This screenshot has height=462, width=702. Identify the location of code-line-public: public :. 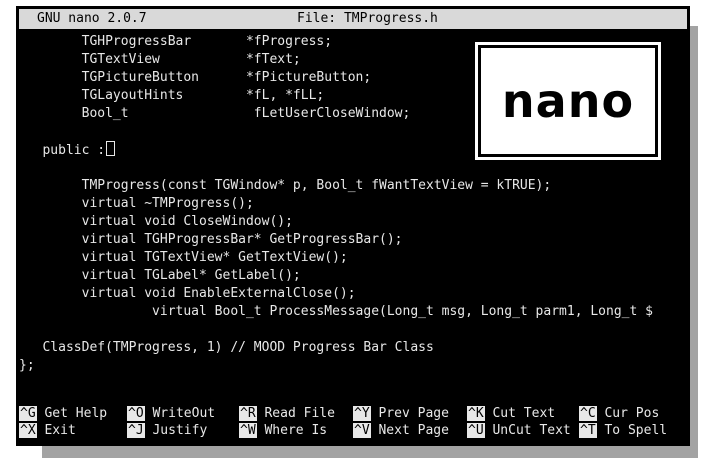
(67, 150).